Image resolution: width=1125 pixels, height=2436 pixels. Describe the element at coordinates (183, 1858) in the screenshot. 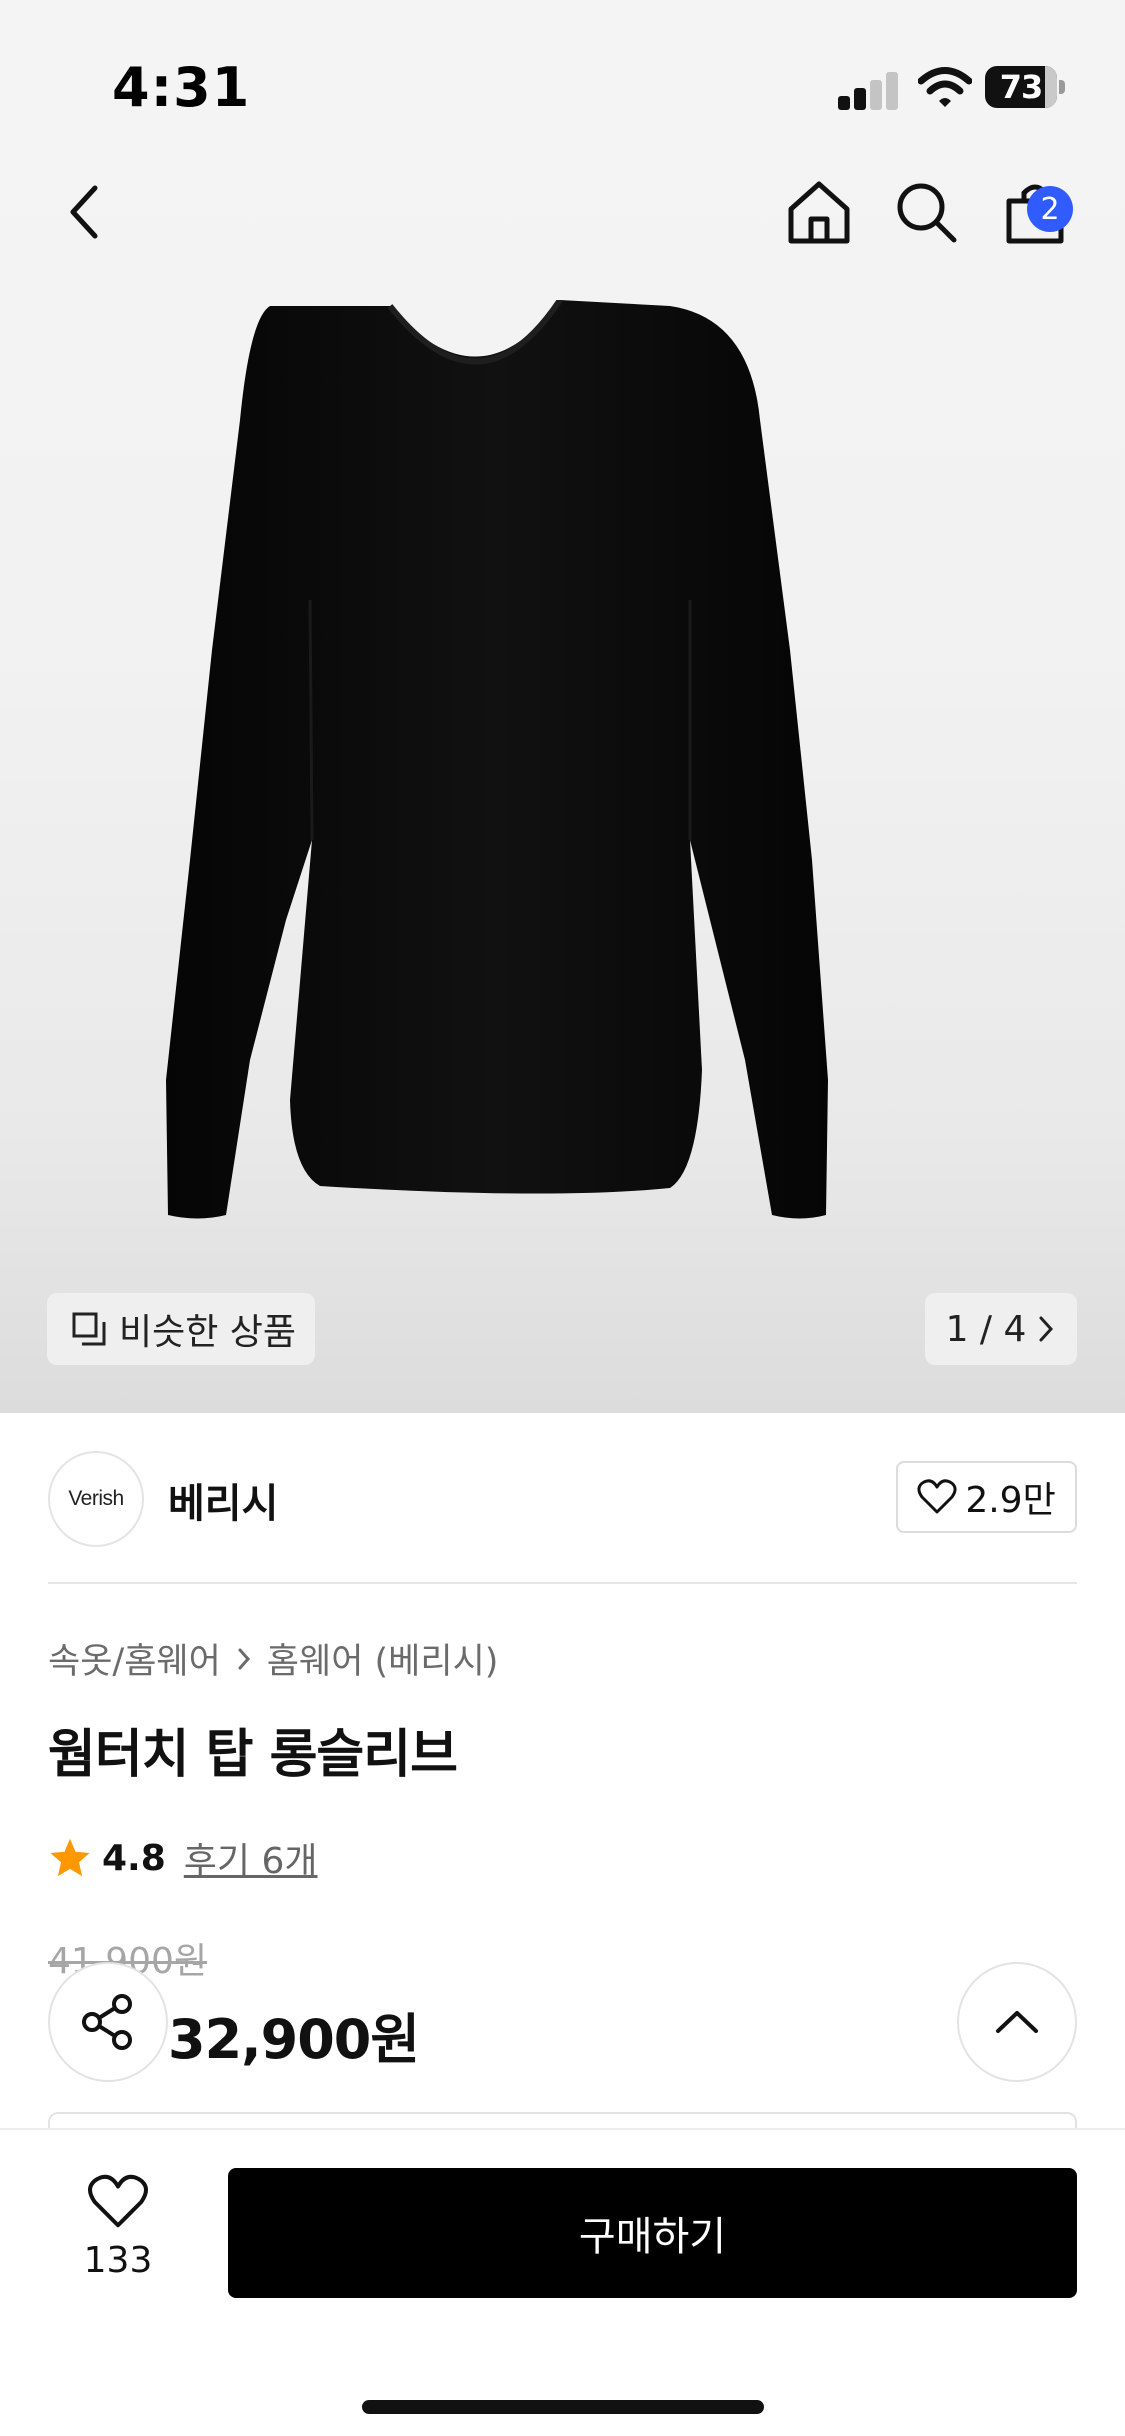

I see `rating-row: 4.8 후기 6개` at that location.